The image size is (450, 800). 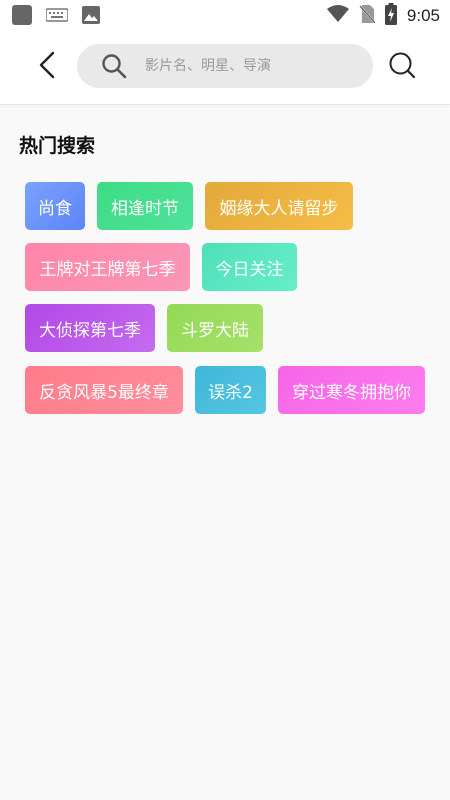 What do you see at coordinates (107, 267) in the screenshot?
I see `hot-search-tag: 王牌对王牌第七季` at bounding box center [107, 267].